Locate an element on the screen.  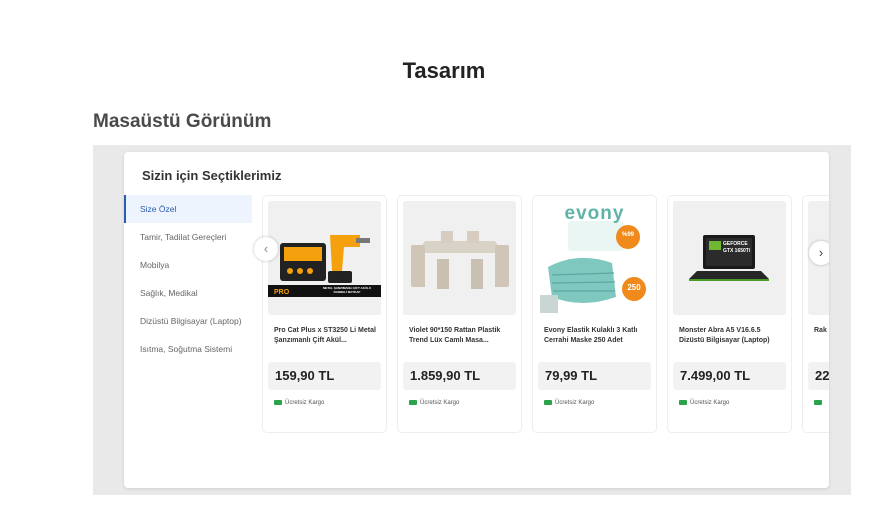
table-set-image is located at coordinates (459, 258).